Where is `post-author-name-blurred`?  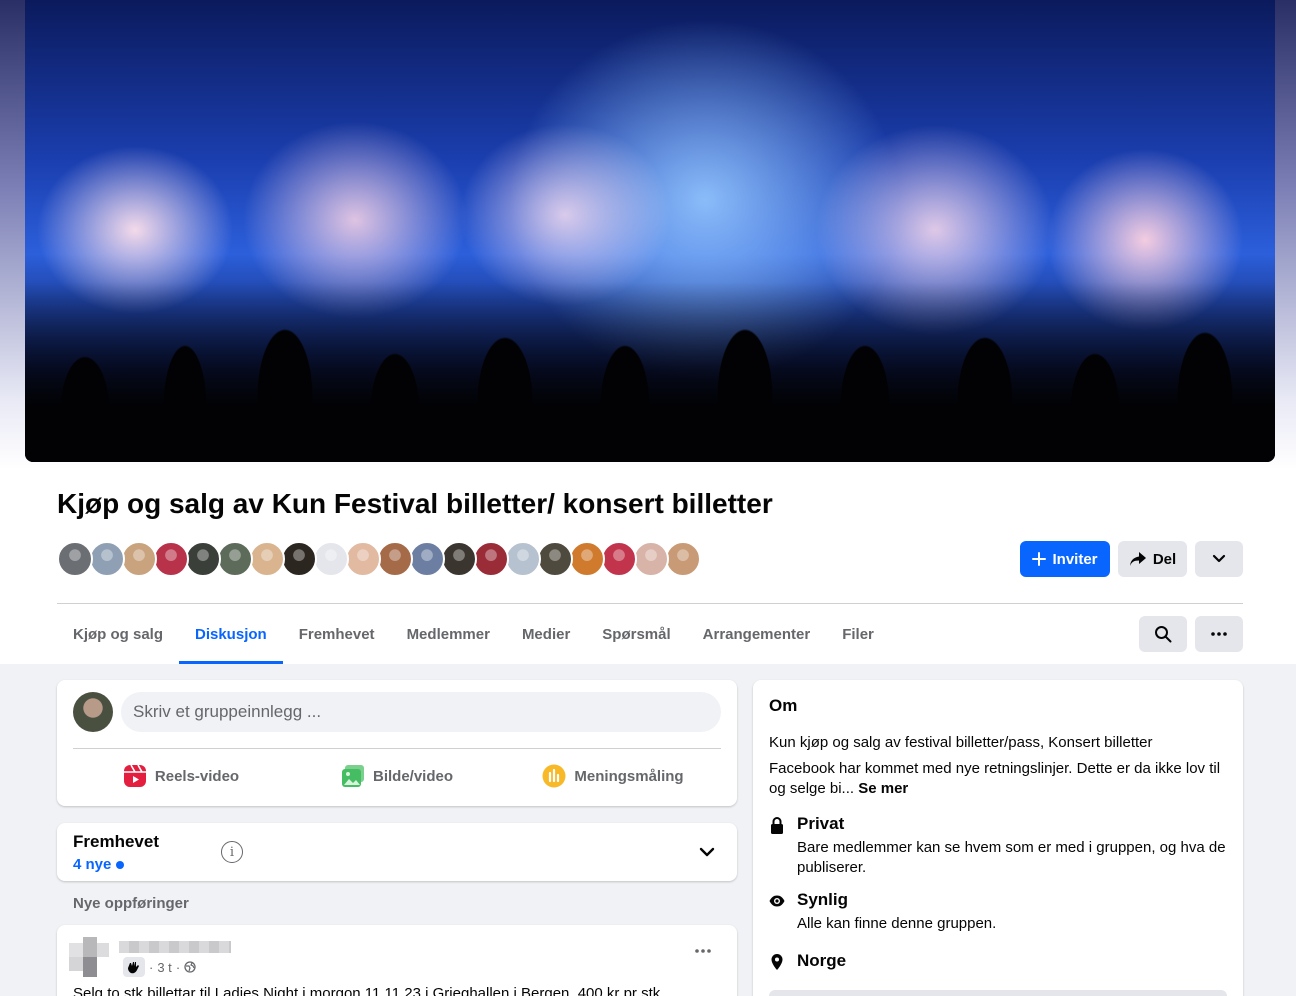
post-author-name-blurred is located at coordinates (175, 947).